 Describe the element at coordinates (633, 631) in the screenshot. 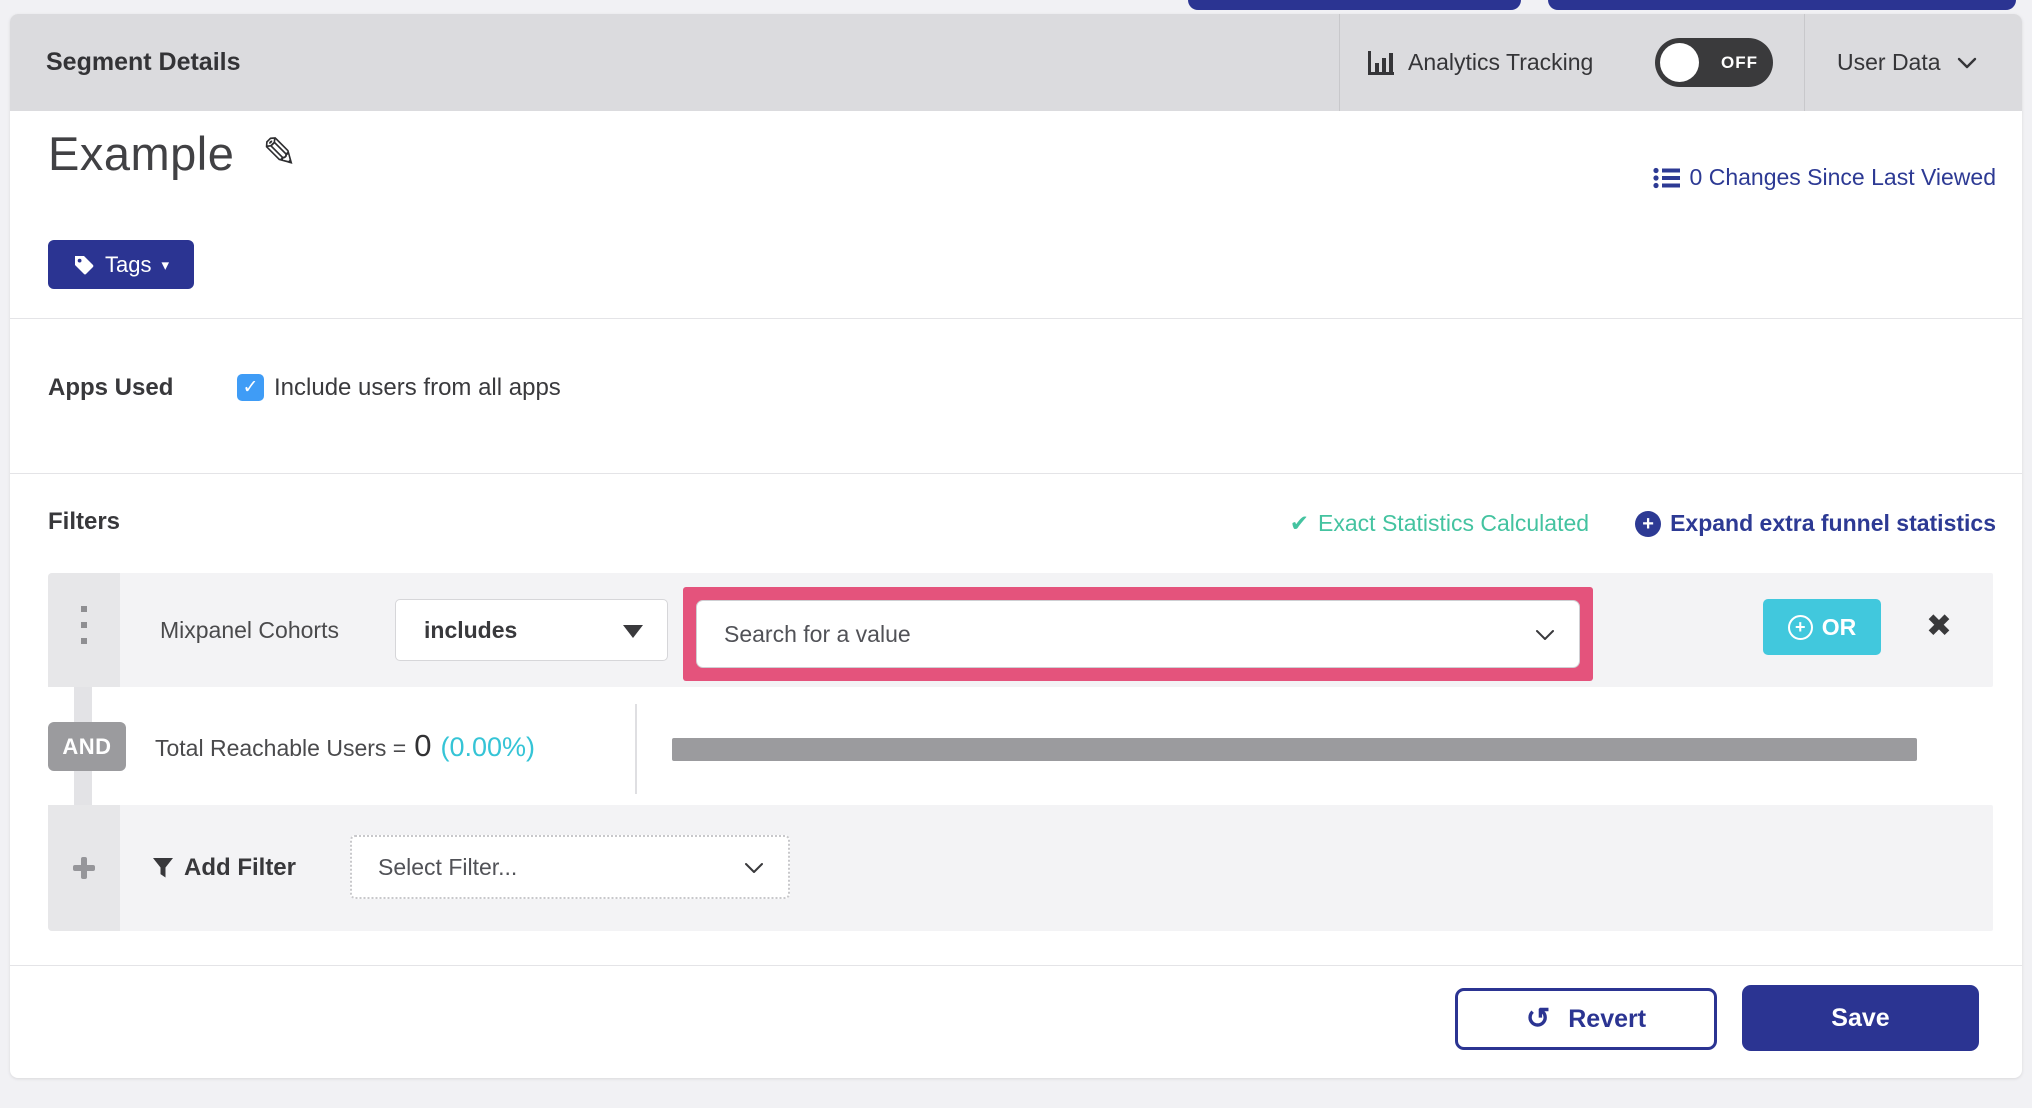

I see `caret-down-icon` at that location.